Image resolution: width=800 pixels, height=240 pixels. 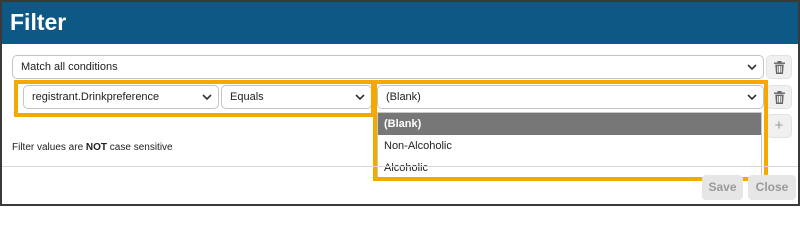 What do you see at coordinates (96, 97) in the screenshot?
I see `field-value: registrant.Drinkpreference` at bounding box center [96, 97].